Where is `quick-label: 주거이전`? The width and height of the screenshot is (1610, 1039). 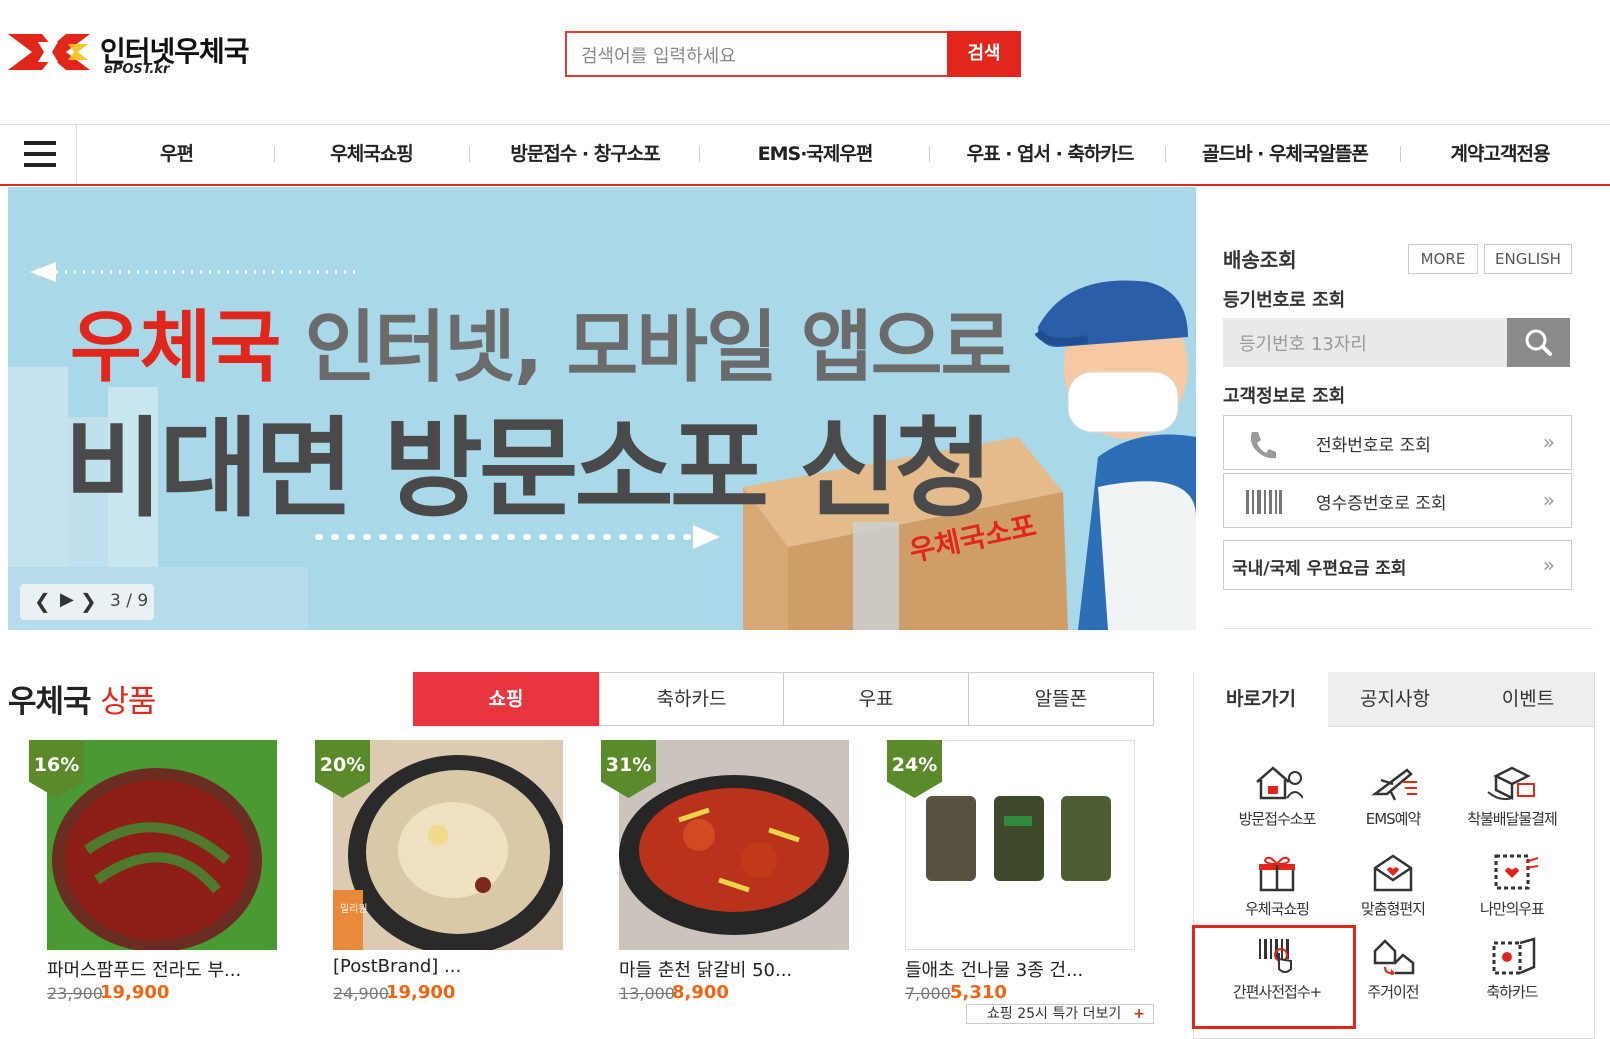
quick-label: 주거이전 is located at coordinates (1393, 992).